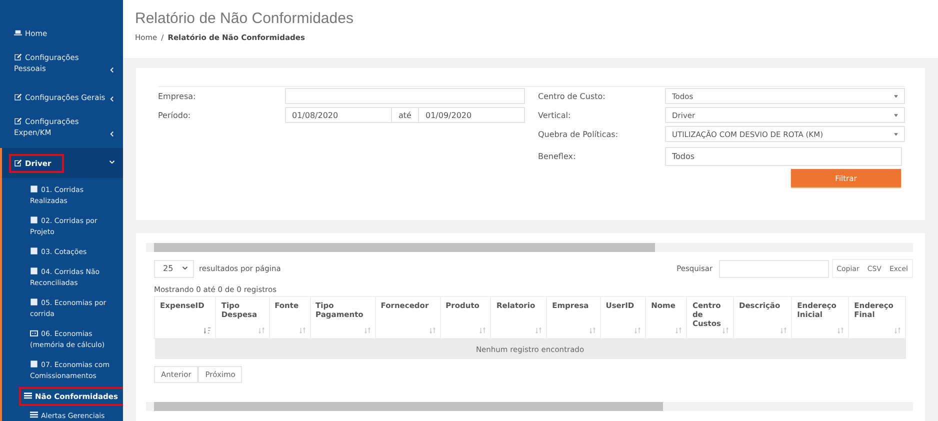 This screenshot has width=938, height=421. What do you see at coordinates (18, 33) in the screenshot?
I see `laptop-icon` at bounding box center [18, 33].